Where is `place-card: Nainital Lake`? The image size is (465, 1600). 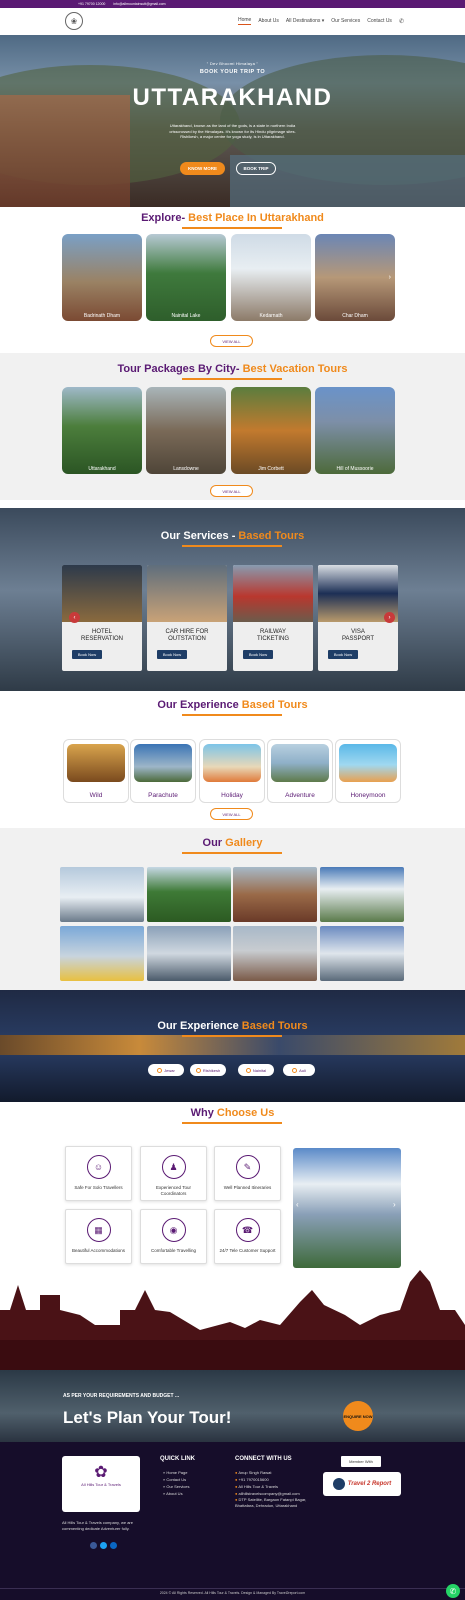
place-card: Nainital Lake is located at coordinates (186, 277).